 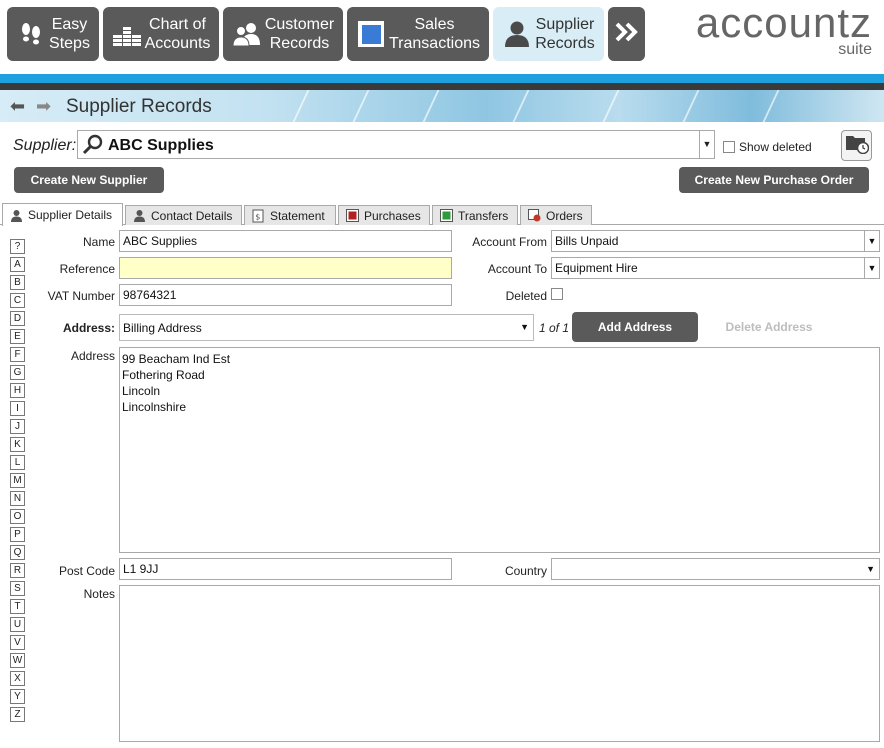 What do you see at coordinates (17, 264) in the screenshot?
I see `alpha-index-button: A` at bounding box center [17, 264].